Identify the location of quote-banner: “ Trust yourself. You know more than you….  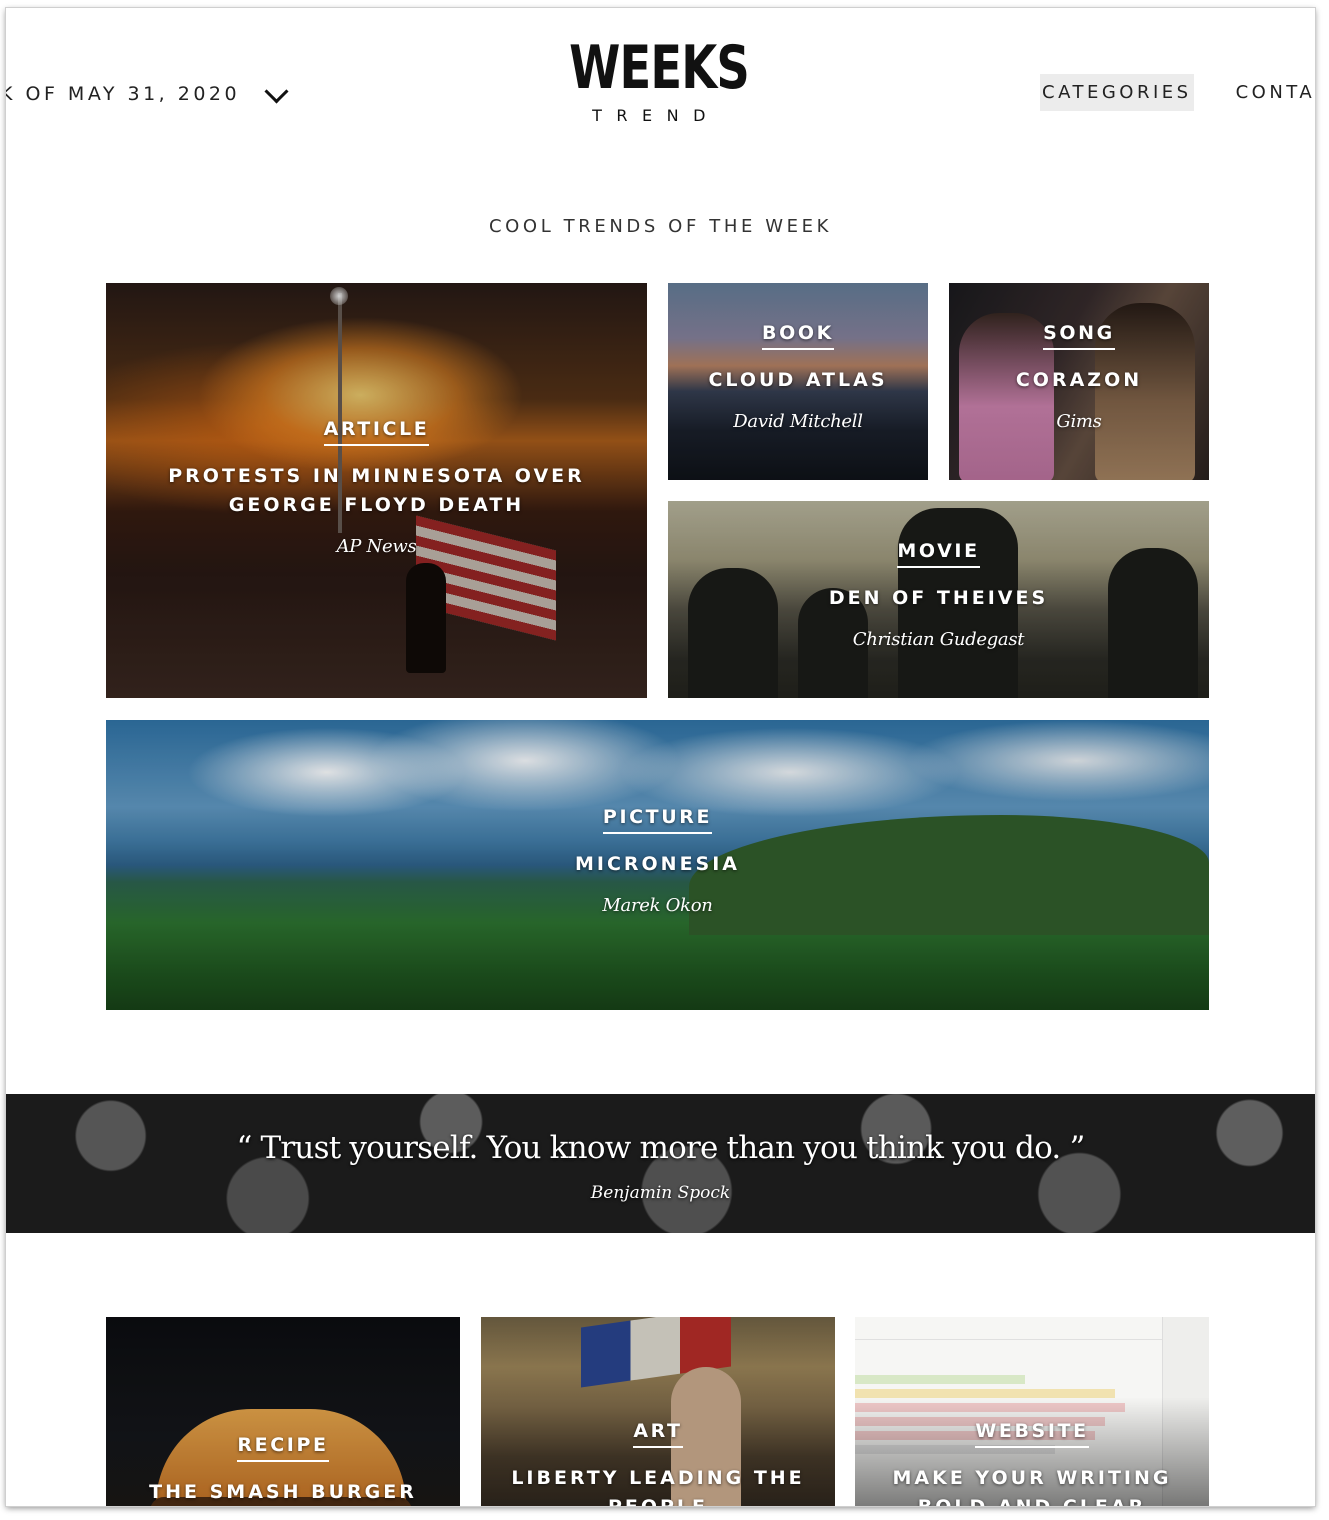
(660, 1163).